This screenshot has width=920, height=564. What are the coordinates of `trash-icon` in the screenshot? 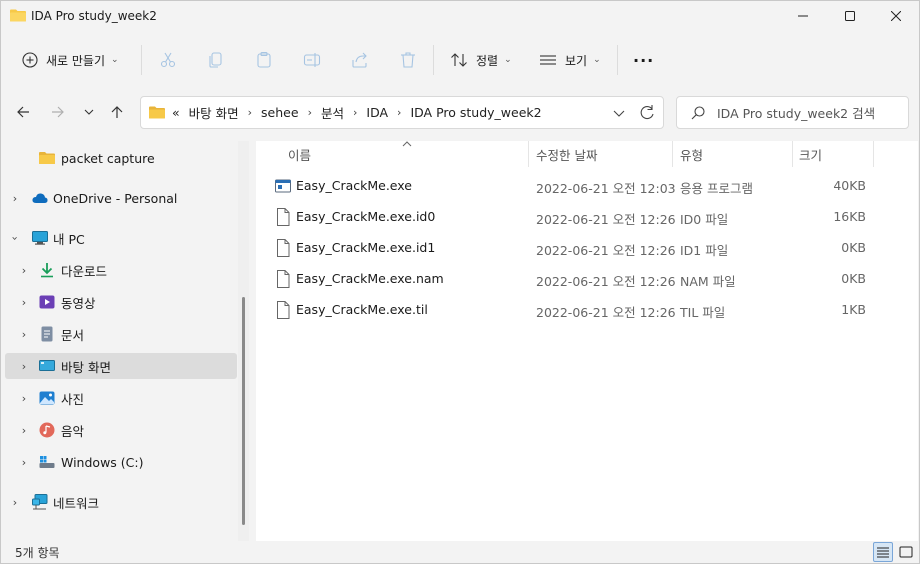 It's located at (408, 60).